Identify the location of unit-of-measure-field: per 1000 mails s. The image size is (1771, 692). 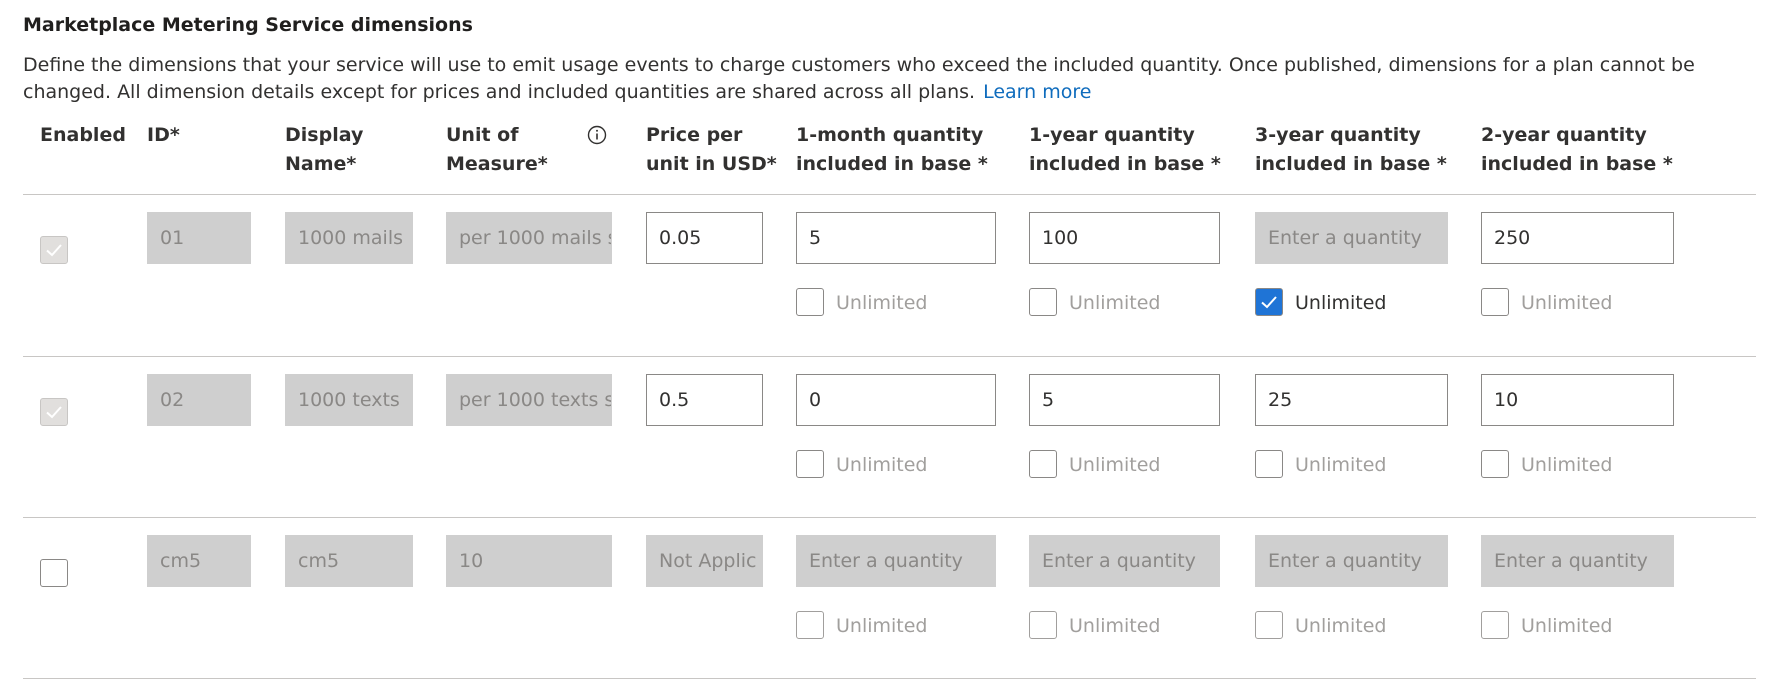
(529, 238).